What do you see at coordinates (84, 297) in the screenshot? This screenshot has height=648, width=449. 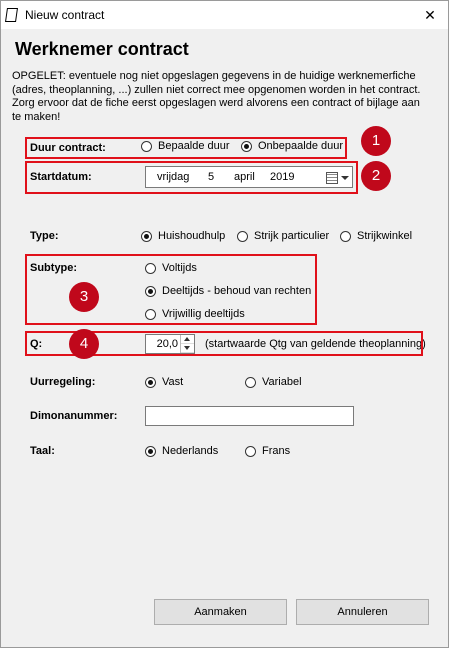 I see `annotation-badge-3: 3` at bounding box center [84, 297].